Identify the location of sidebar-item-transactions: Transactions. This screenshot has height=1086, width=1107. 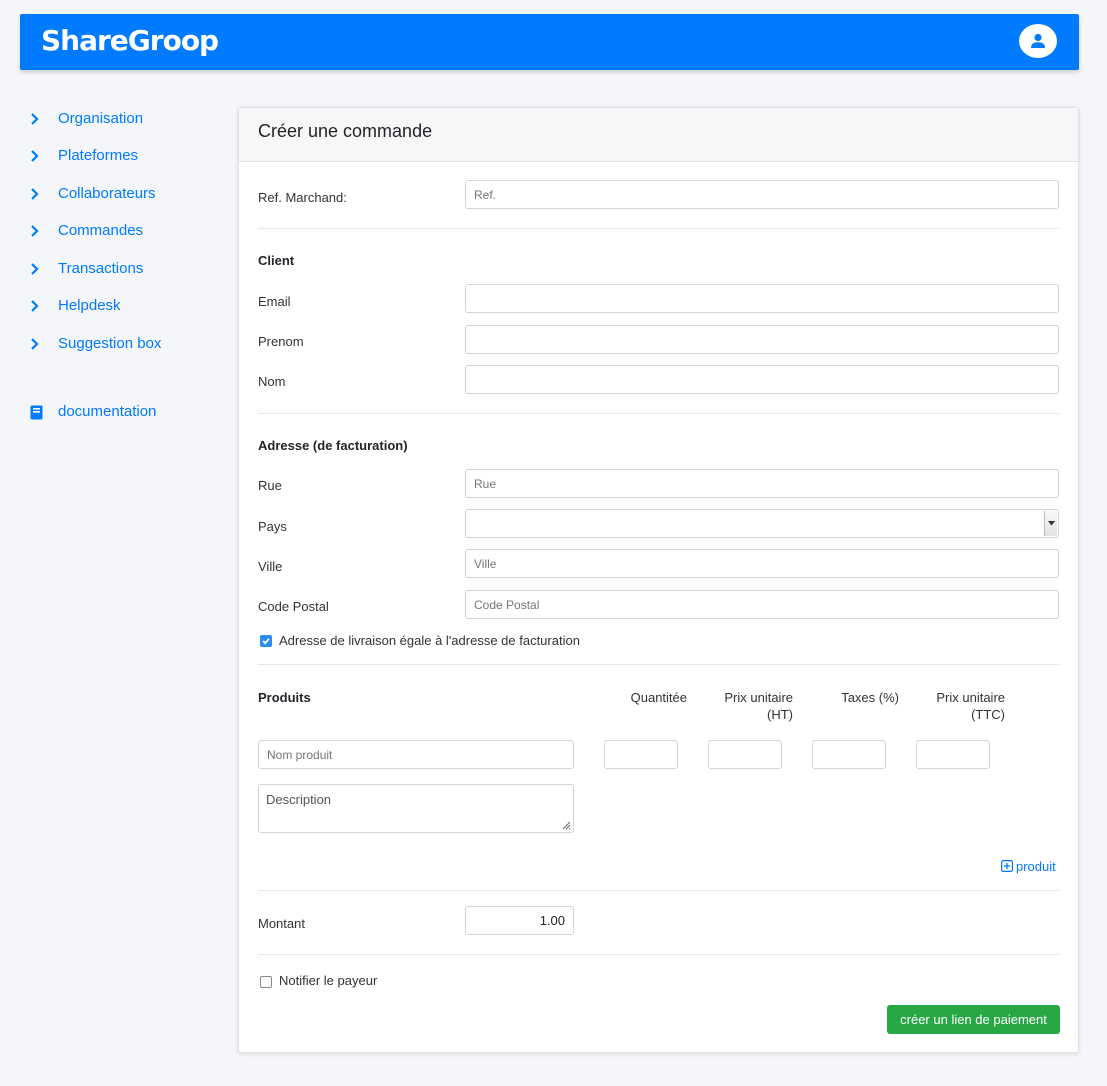
(130, 269).